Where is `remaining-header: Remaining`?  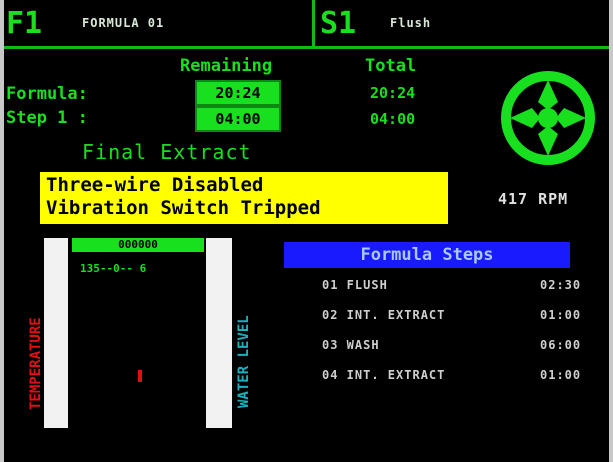
remaining-header: Remaining is located at coordinates (226, 66).